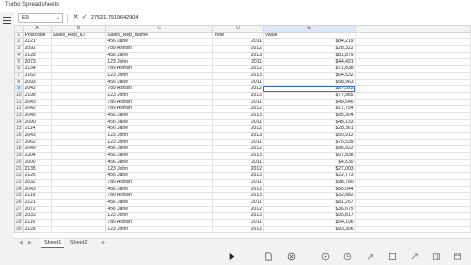  I want to click on cell-value: $71,838, so click(309, 69).